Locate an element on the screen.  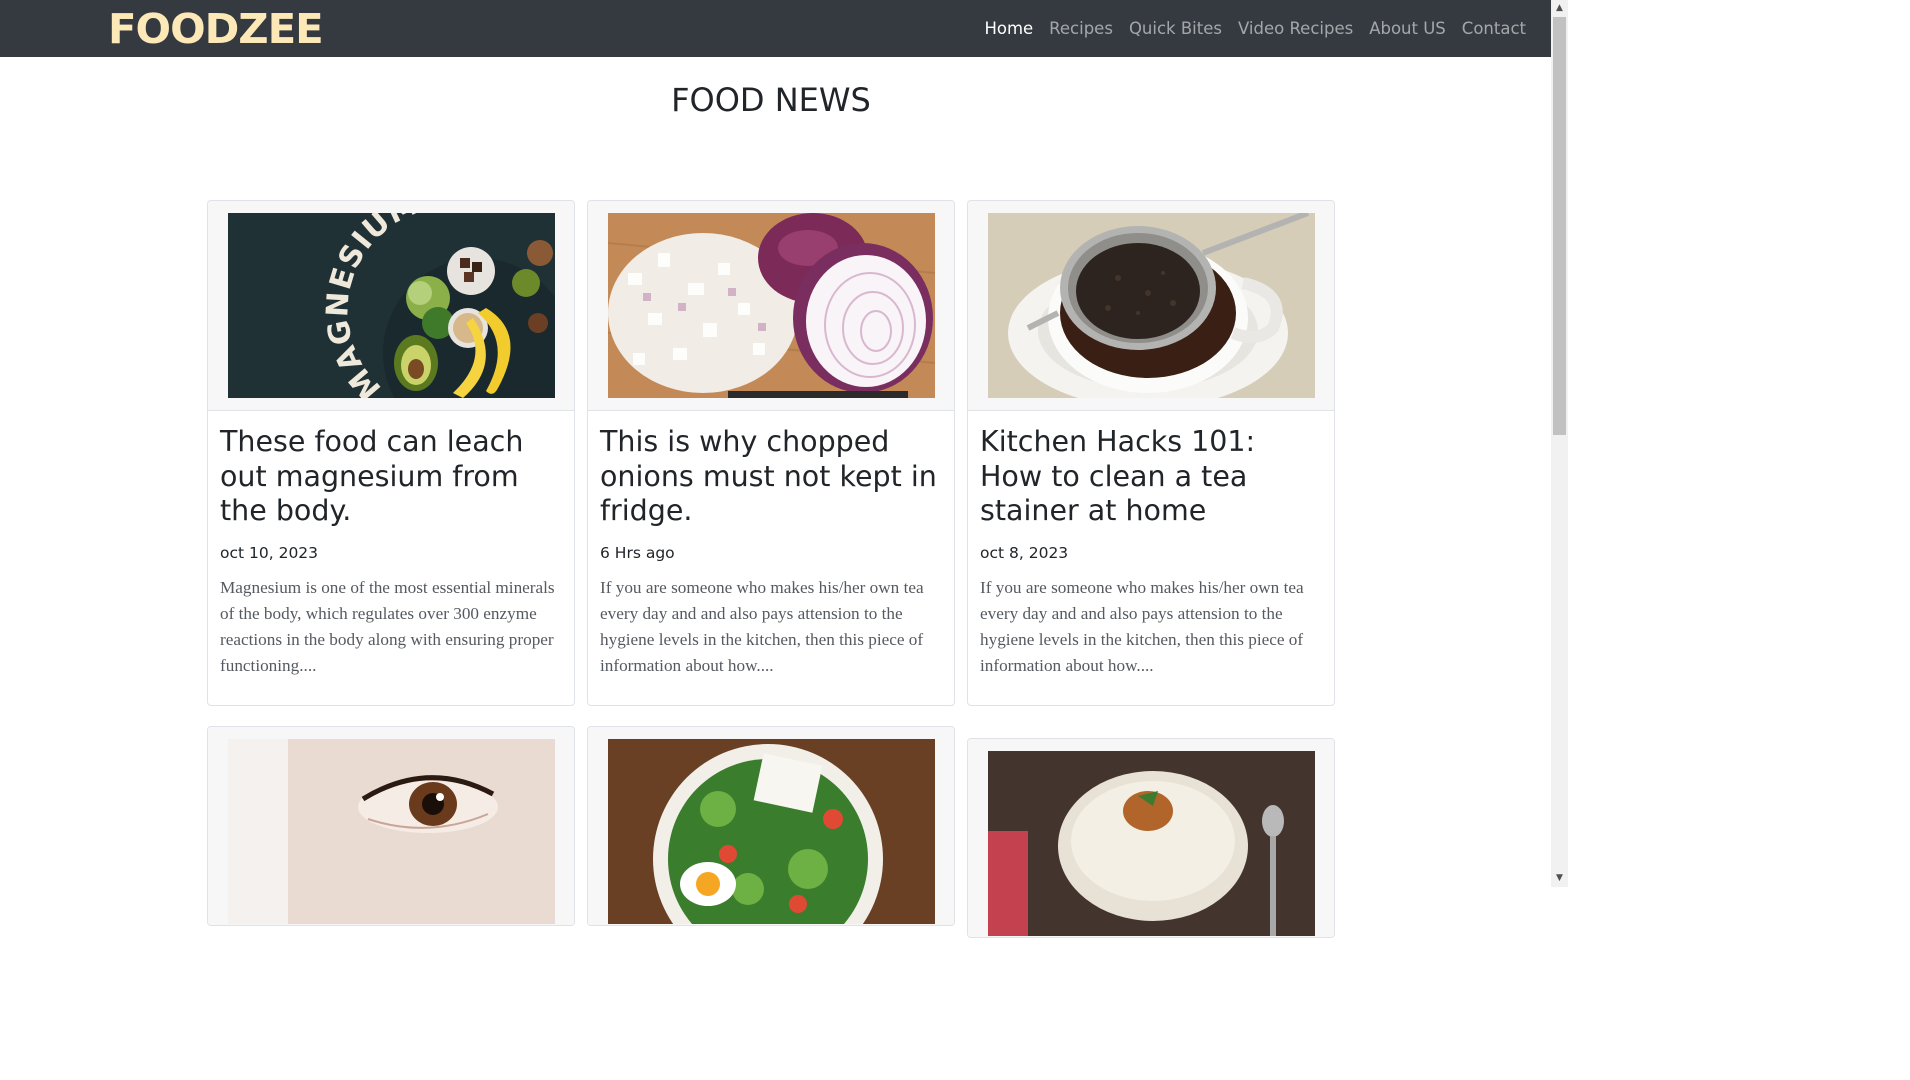
eye-closeup-image is located at coordinates (391, 831).